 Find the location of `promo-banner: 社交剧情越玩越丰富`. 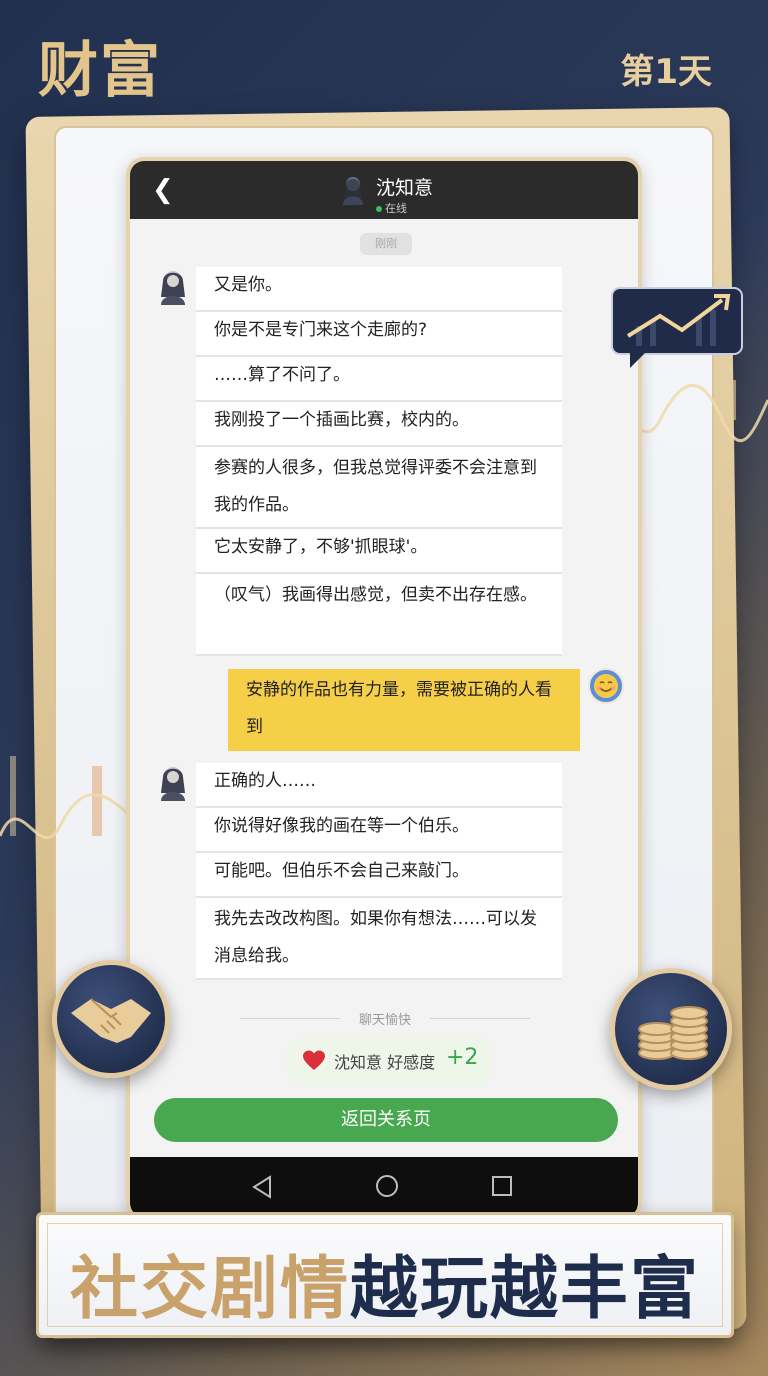

promo-banner: 社交剧情越玩越丰富 is located at coordinates (385, 1275).